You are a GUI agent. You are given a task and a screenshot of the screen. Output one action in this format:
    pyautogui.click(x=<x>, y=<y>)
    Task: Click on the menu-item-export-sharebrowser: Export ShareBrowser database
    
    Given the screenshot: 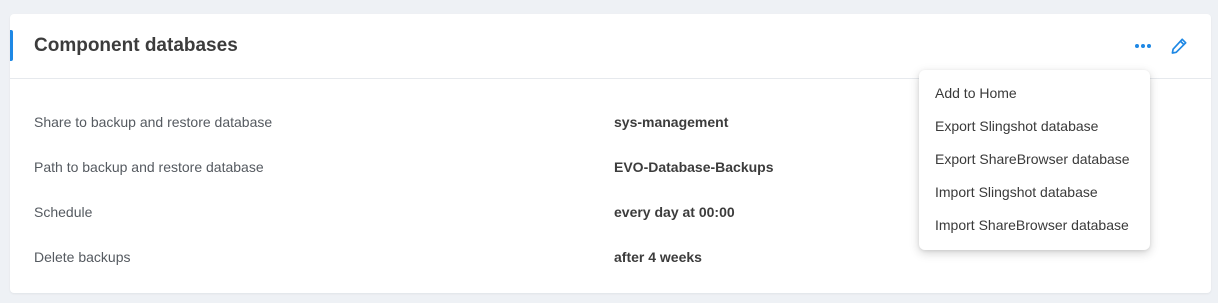 What is the action you would take?
    pyautogui.click(x=1034, y=159)
    